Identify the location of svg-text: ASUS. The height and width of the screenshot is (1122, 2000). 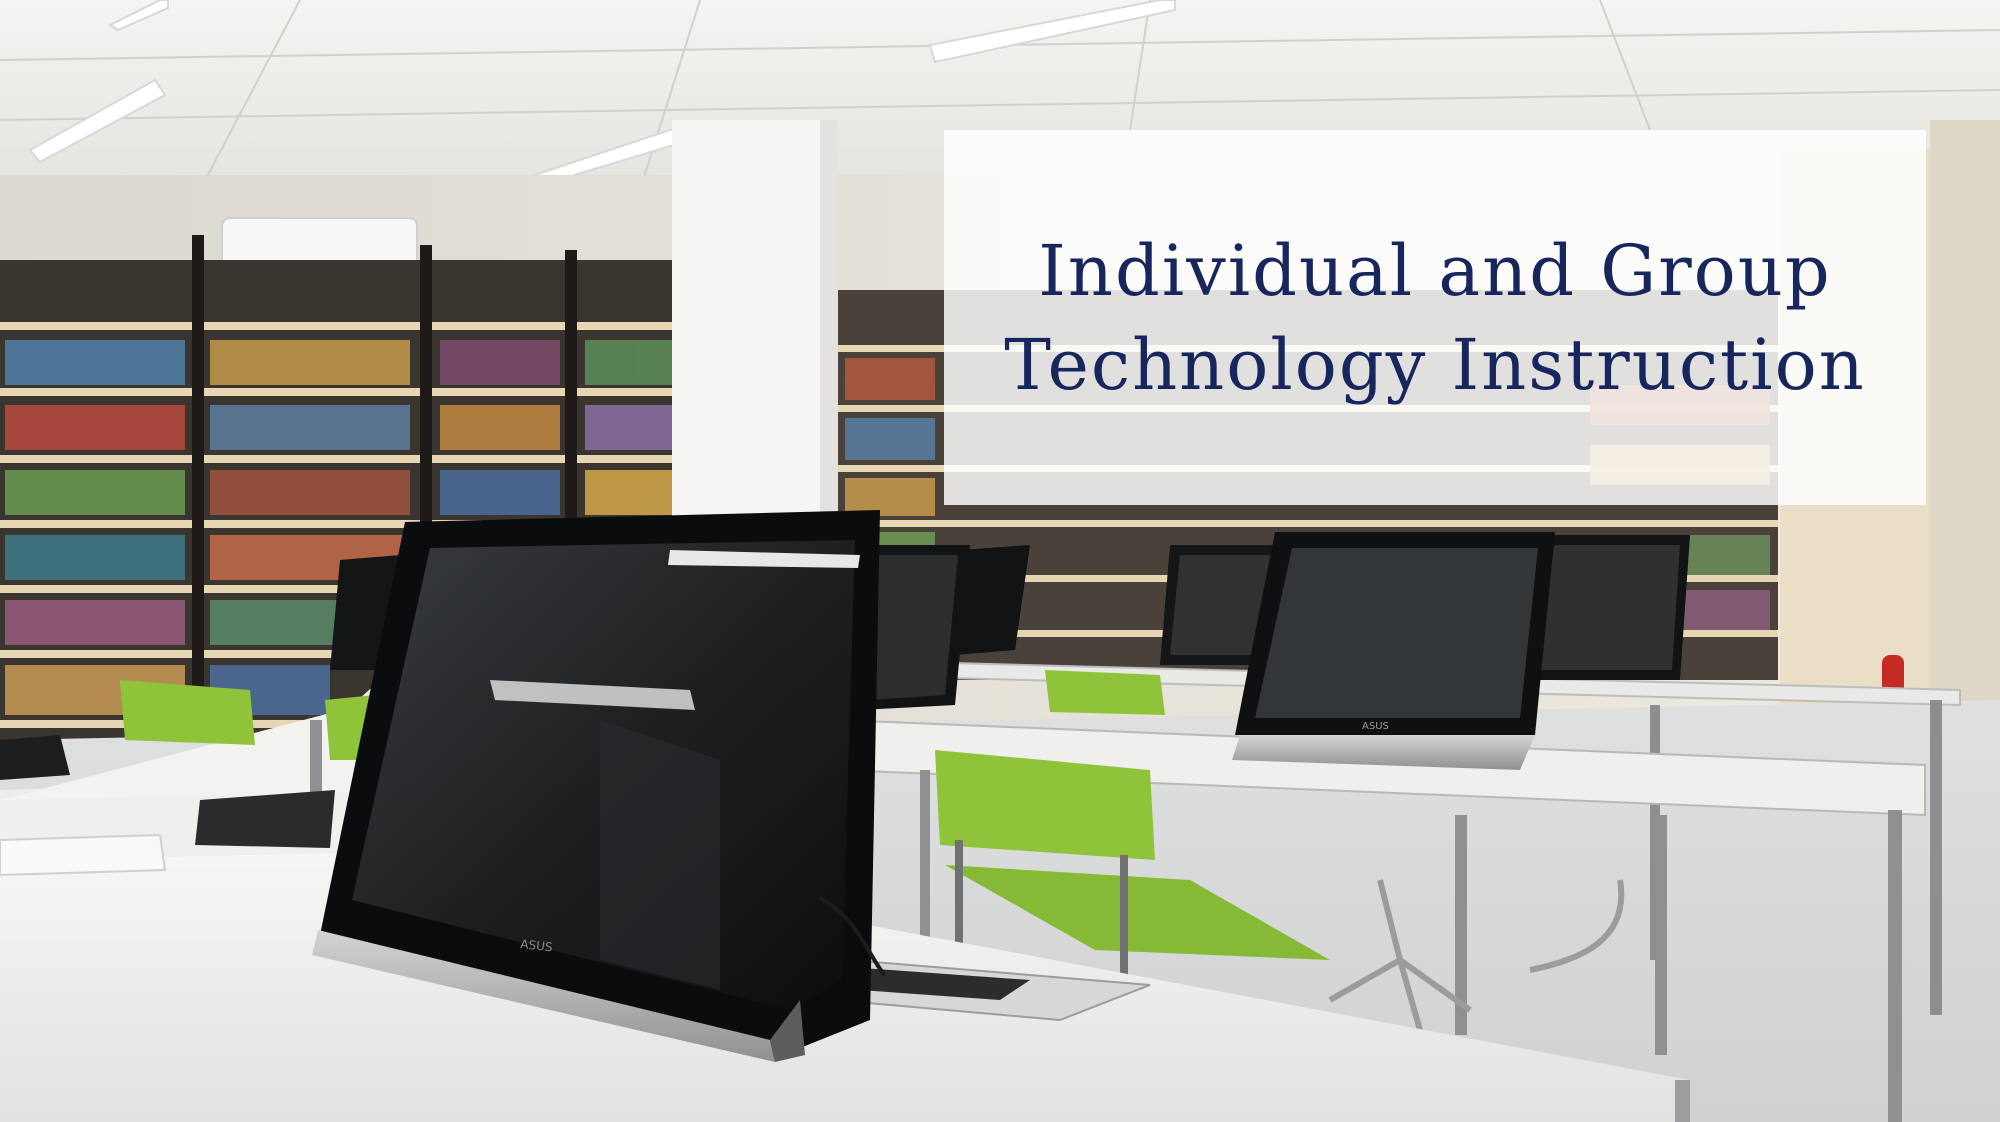
(1375, 726).